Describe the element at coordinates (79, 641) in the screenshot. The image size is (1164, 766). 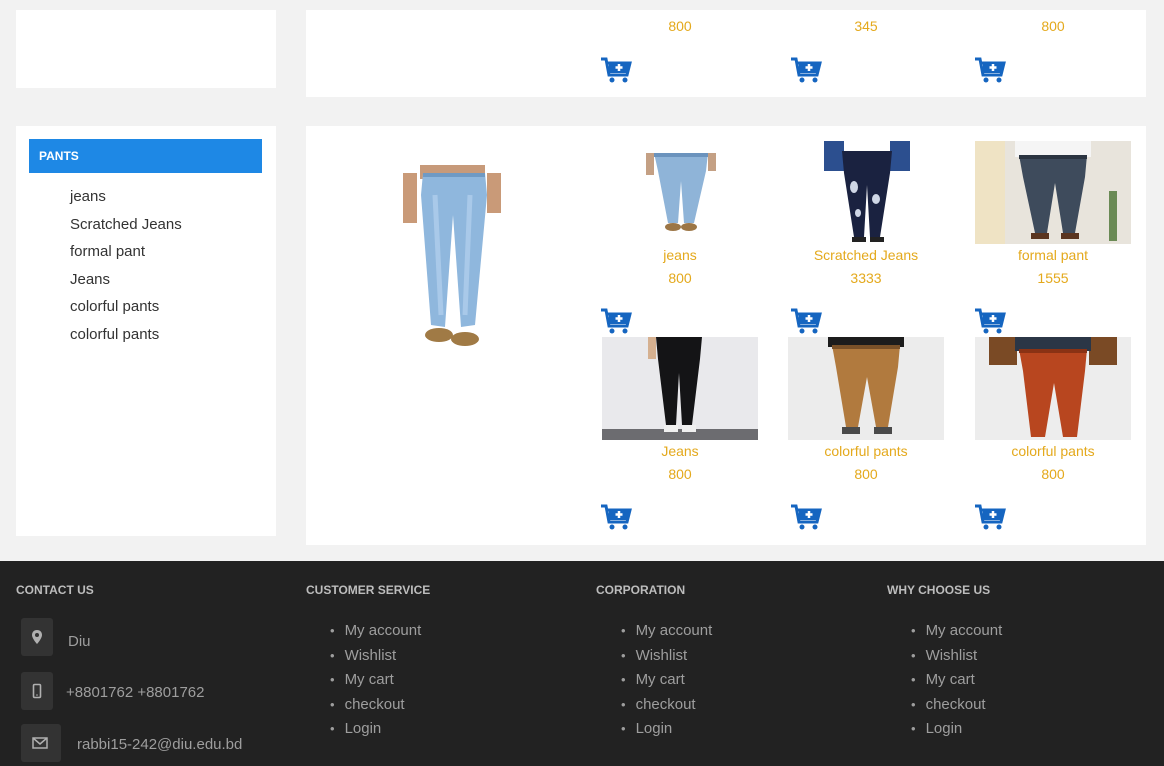
I see `contact-address: Diu` at that location.